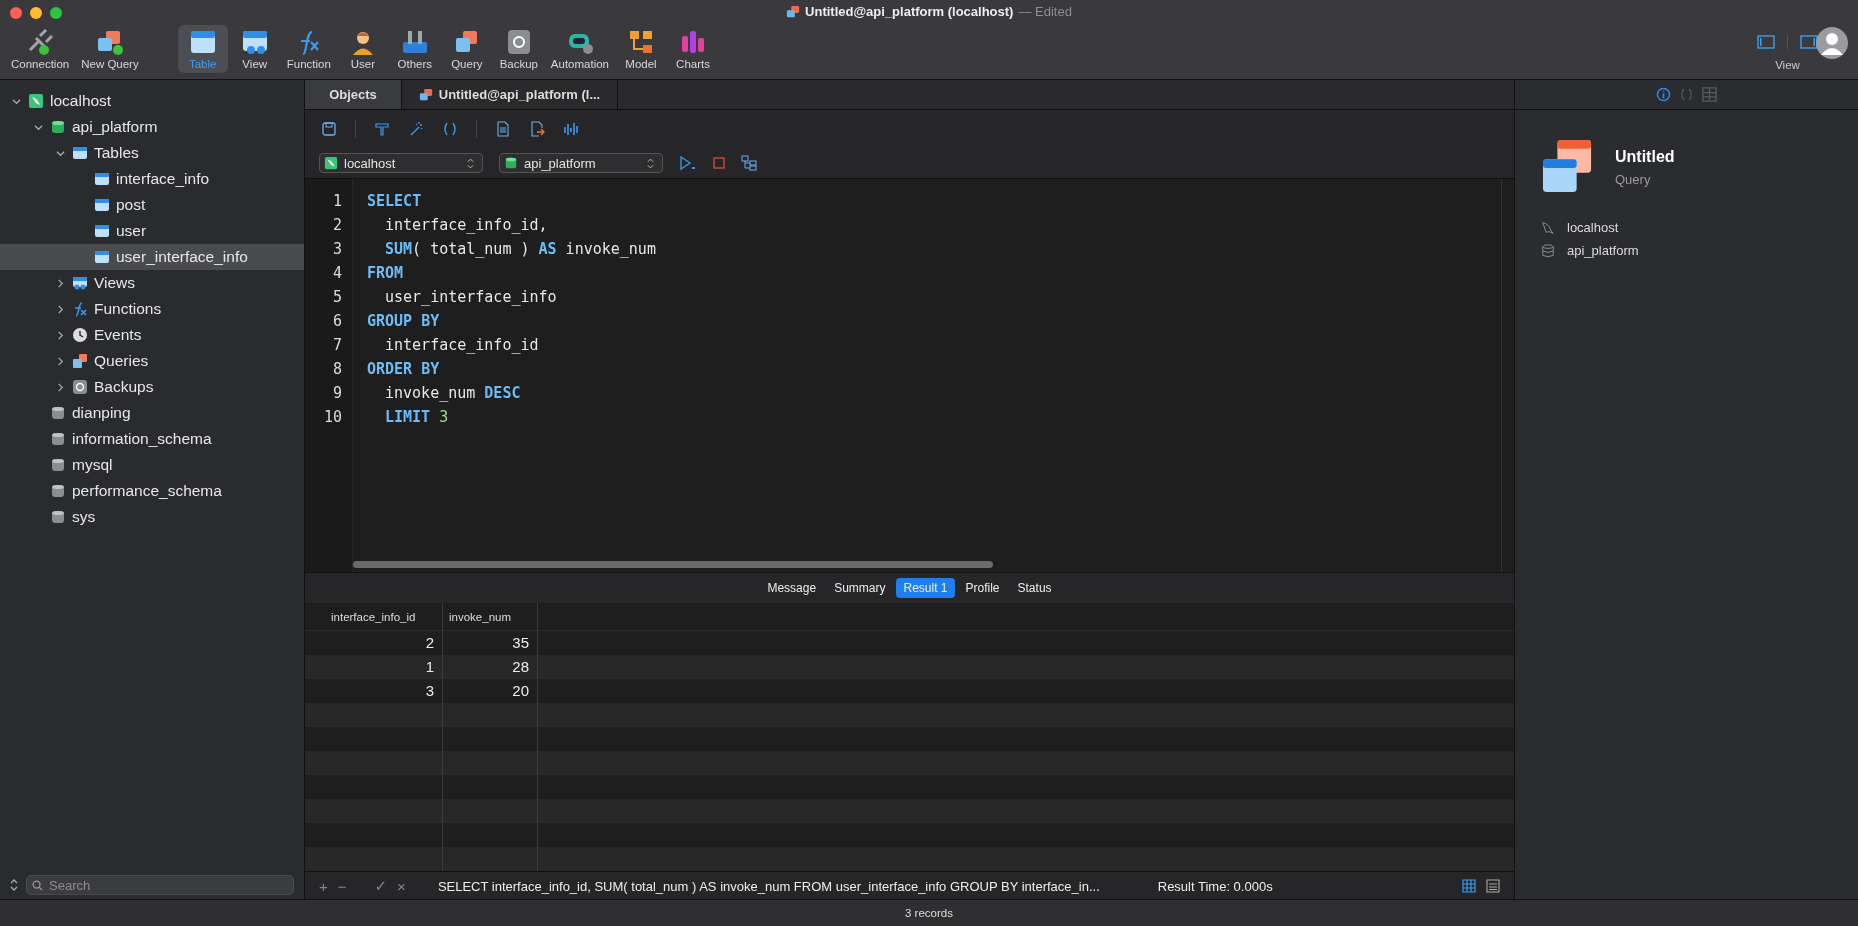 This screenshot has height=926, width=1858. What do you see at coordinates (1832, 43) in the screenshot?
I see `avatar-icon` at bounding box center [1832, 43].